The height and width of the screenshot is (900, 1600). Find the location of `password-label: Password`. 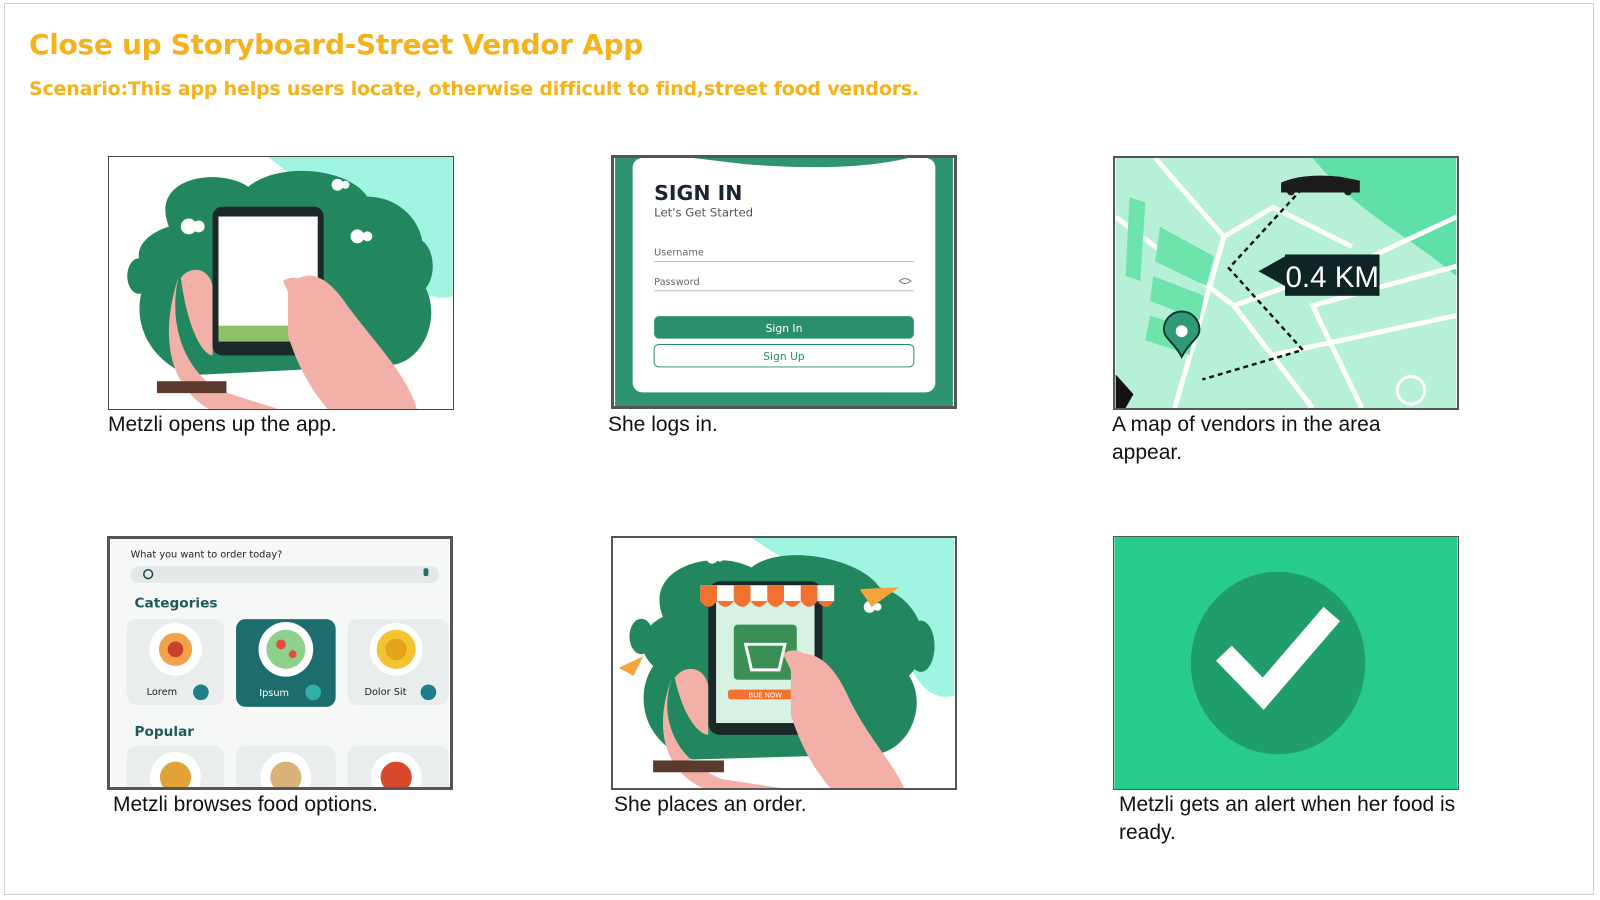

password-label: Password is located at coordinates (677, 282).